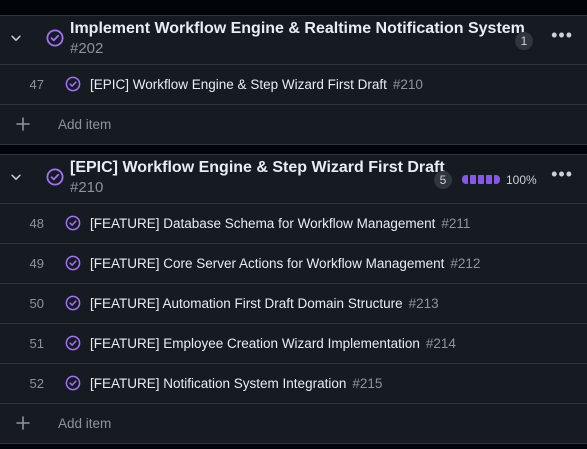  I want to click on item-count-badge: 5, so click(443, 180).